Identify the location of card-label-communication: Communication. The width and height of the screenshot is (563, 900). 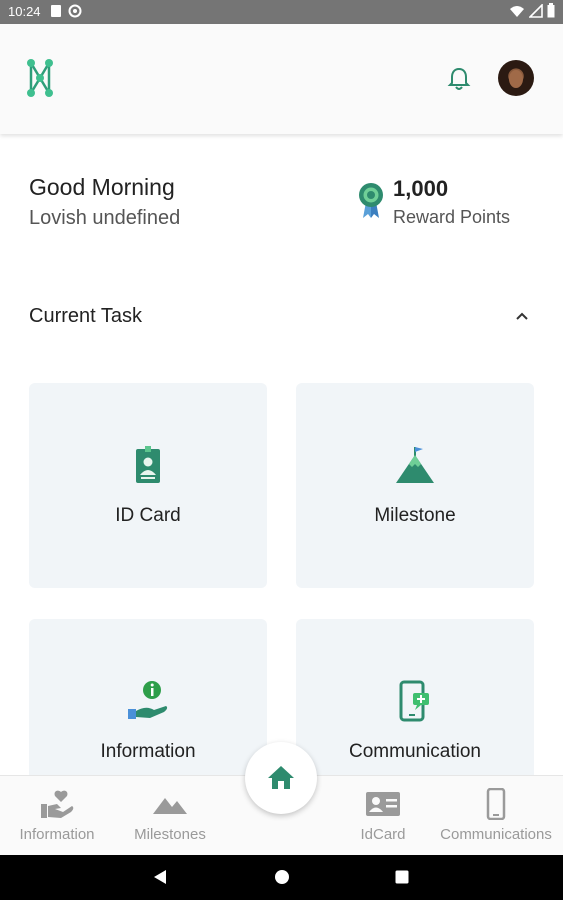
(415, 751).